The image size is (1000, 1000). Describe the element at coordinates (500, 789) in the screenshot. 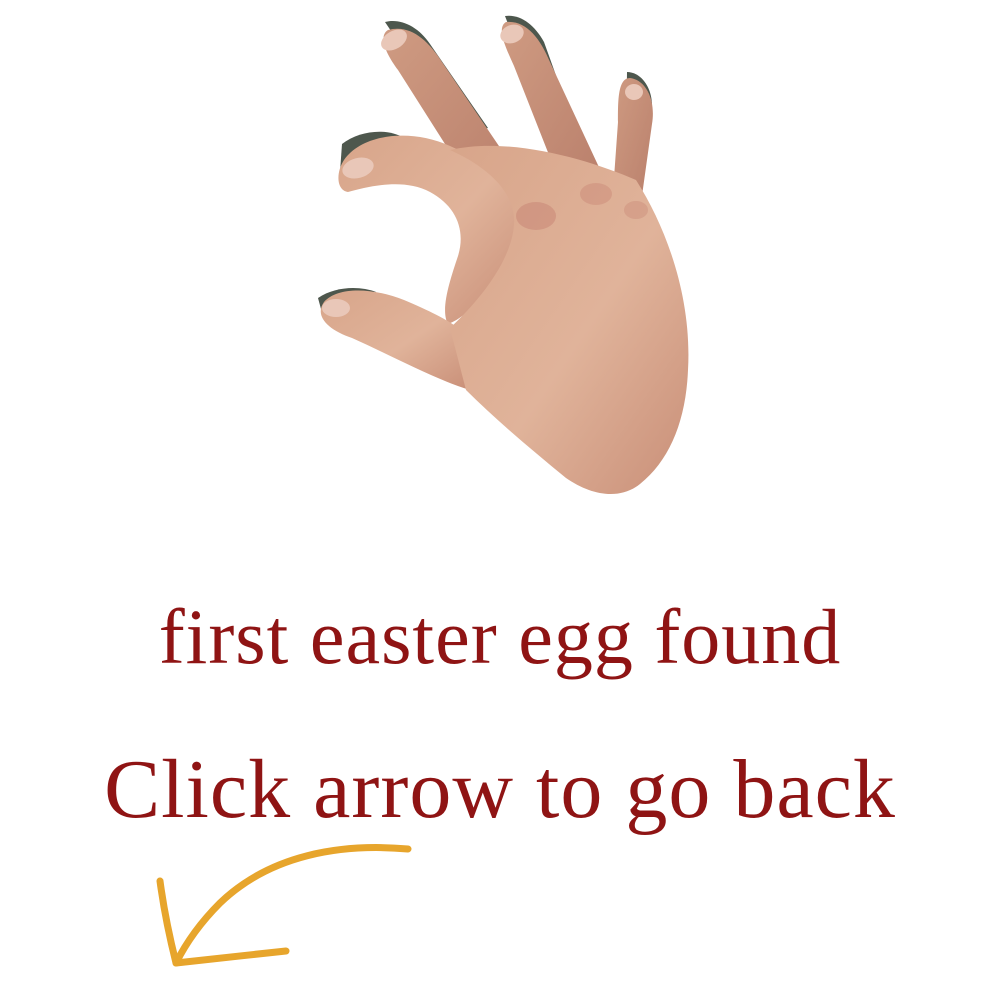

I see `go-back-instruction: Click arrow to go back` at that location.